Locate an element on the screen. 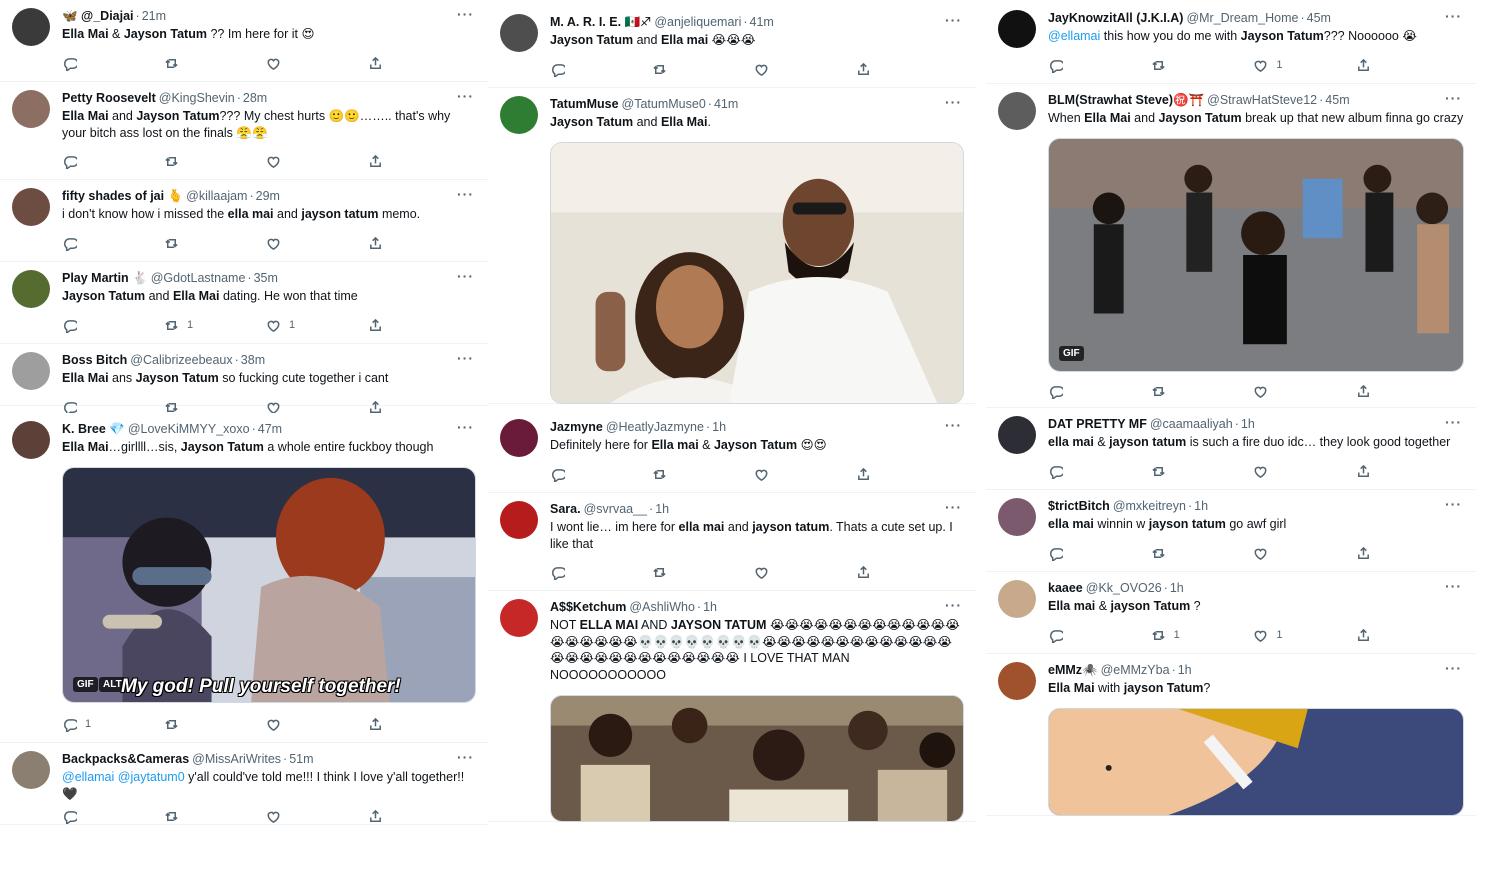  user-handle: @StrawHatSteve12 is located at coordinates (1262, 100).